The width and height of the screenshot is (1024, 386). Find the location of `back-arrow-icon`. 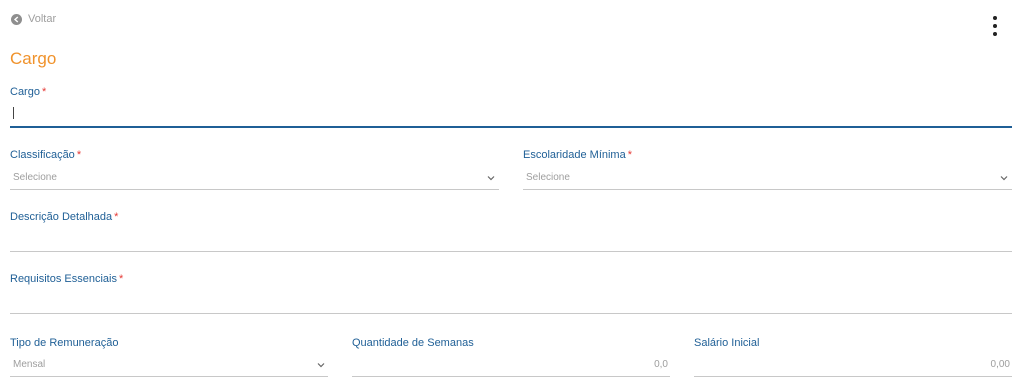

back-arrow-icon is located at coordinates (16, 19).